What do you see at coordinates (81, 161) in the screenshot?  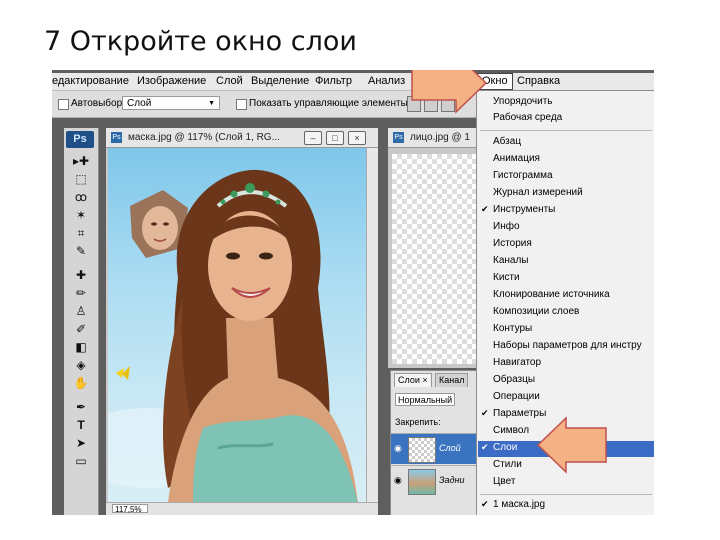 I see `move-tool-icon: ▸✚` at bounding box center [81, 161].